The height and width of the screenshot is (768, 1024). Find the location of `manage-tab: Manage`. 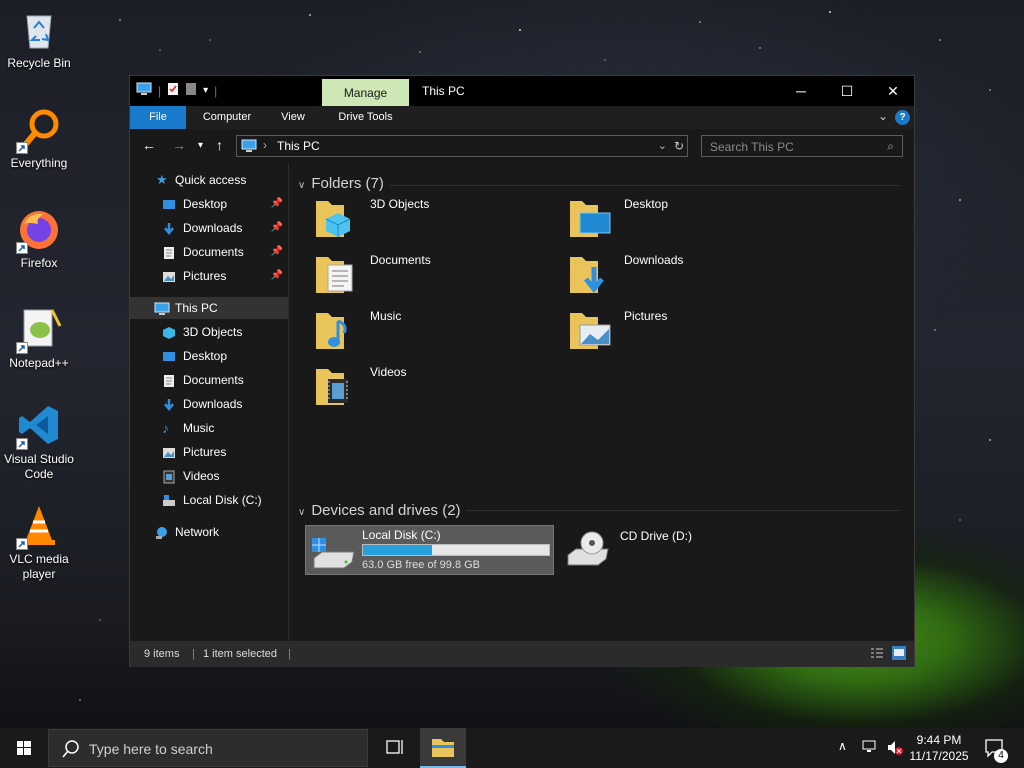

manage-tab: Manage is located at coordinates (365, 92).